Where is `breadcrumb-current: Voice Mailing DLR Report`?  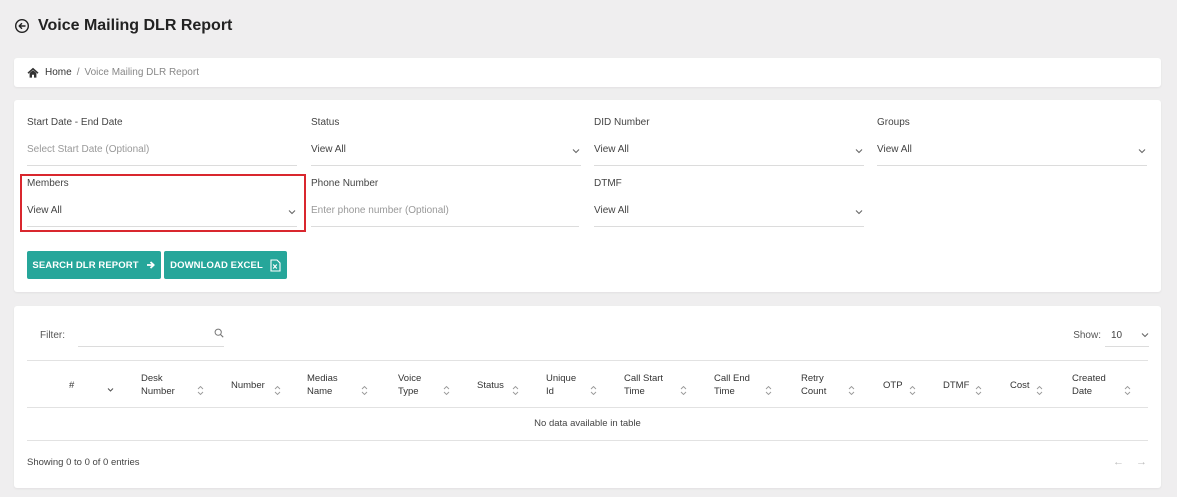
breadcrumb-current: Voice Mailing DLR Report is located at coordinates (141, 72).